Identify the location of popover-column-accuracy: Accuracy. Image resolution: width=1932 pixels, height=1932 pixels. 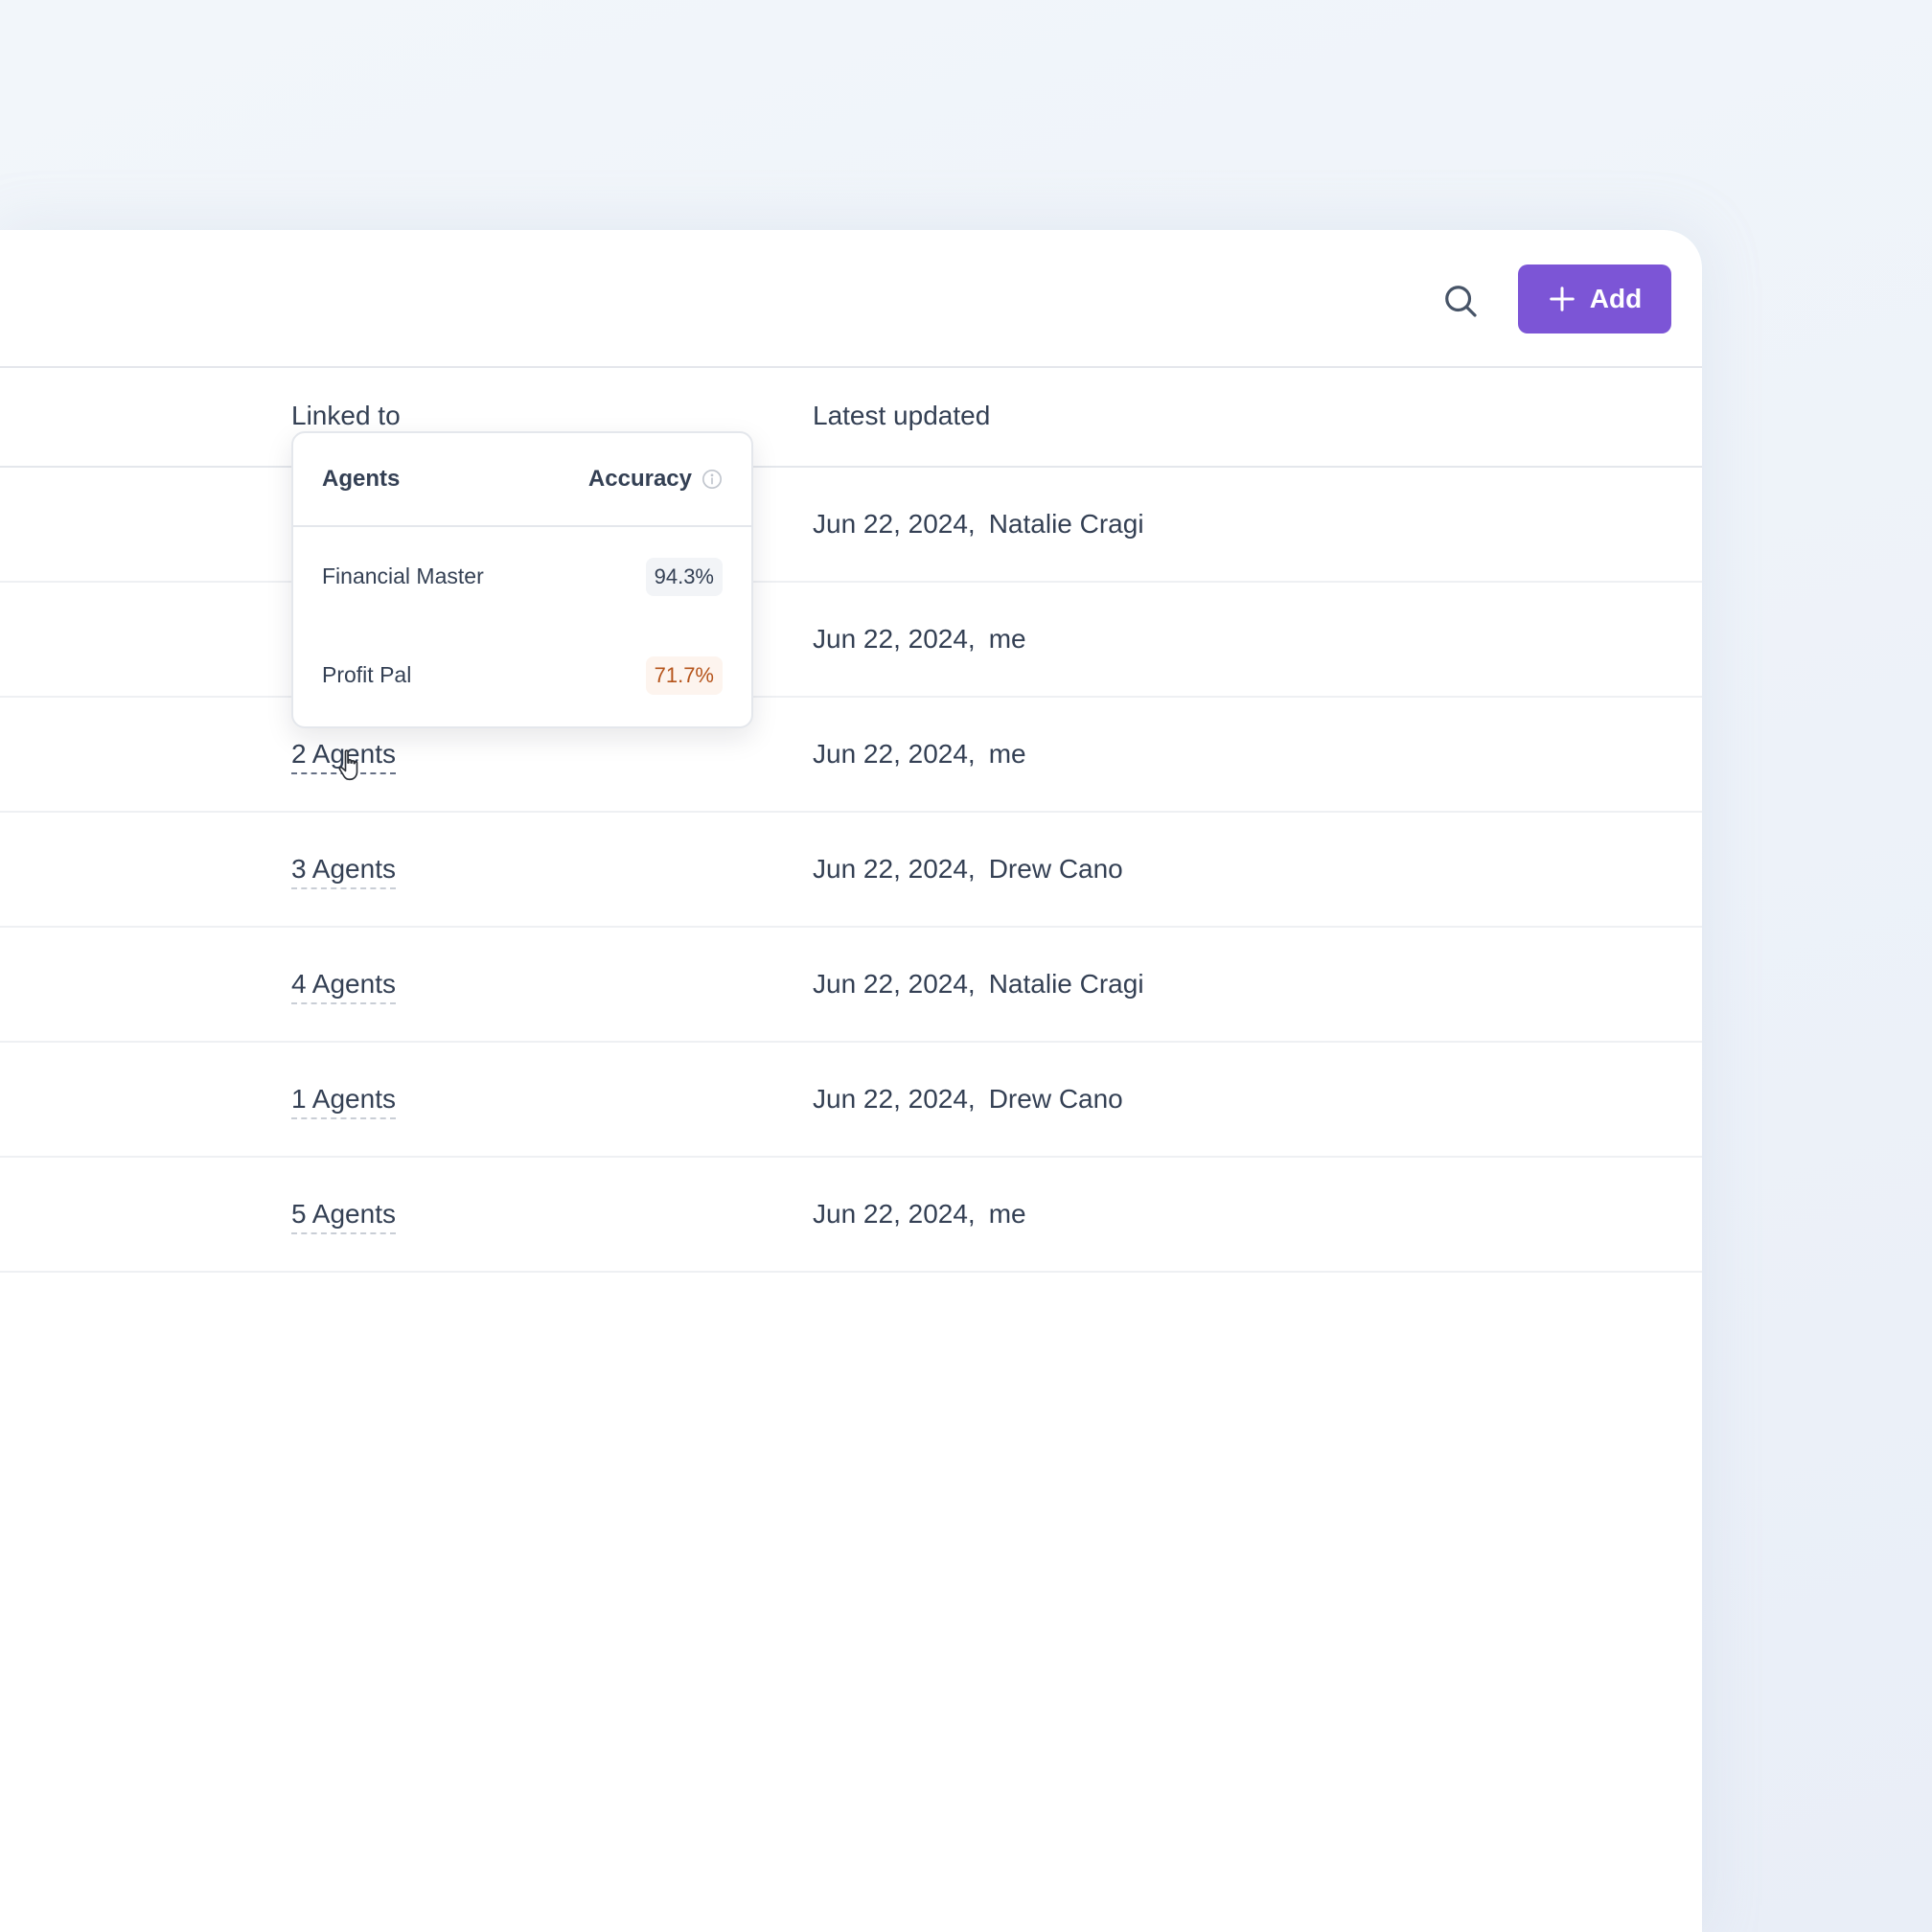
(655, 479).